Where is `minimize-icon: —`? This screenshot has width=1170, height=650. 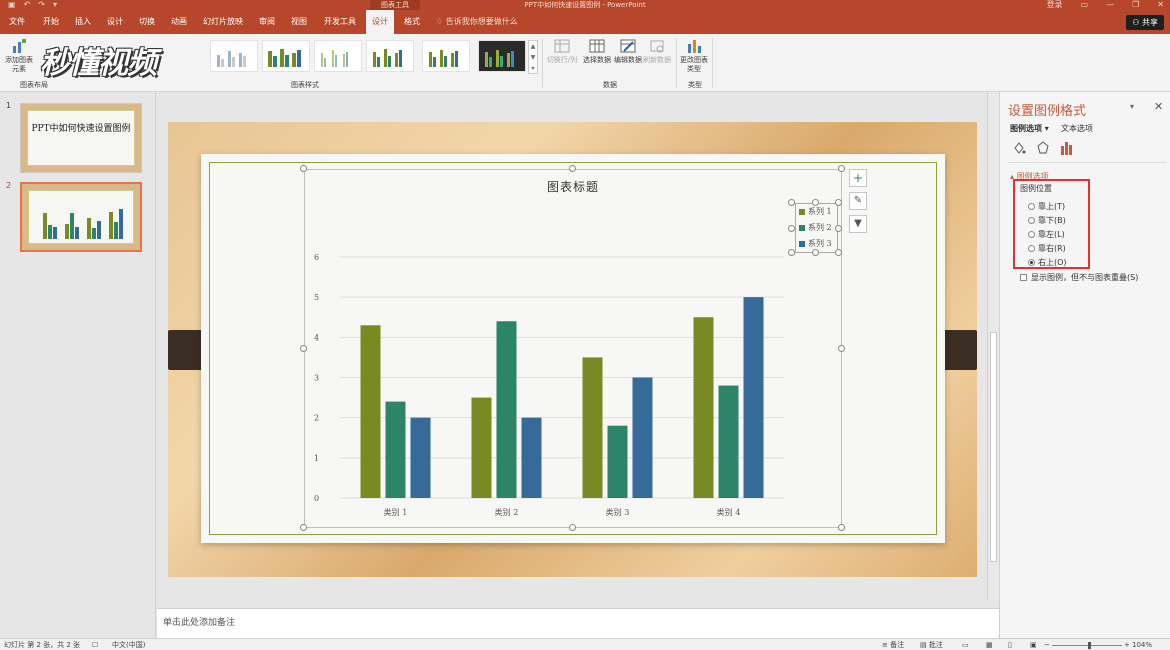
minimize-icon: — is located at coordinates (1110, 5).